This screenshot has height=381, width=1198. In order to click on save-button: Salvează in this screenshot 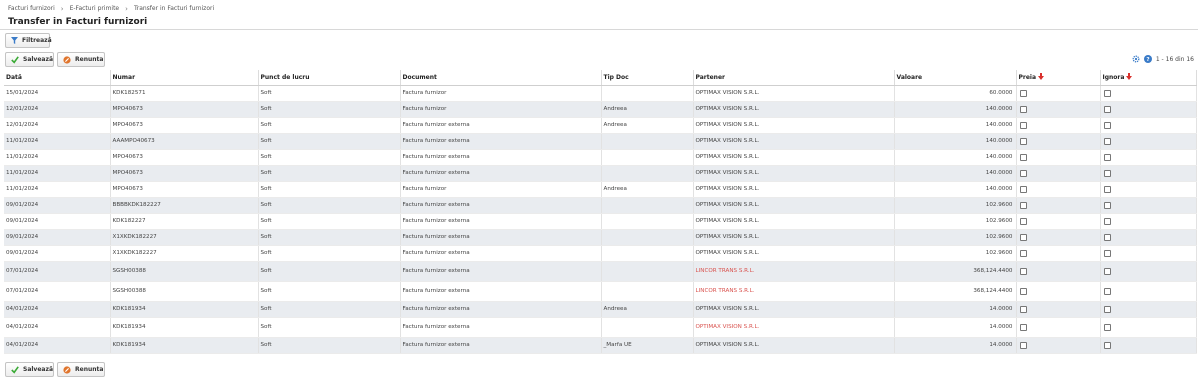, I will do `click(29, 59)`.